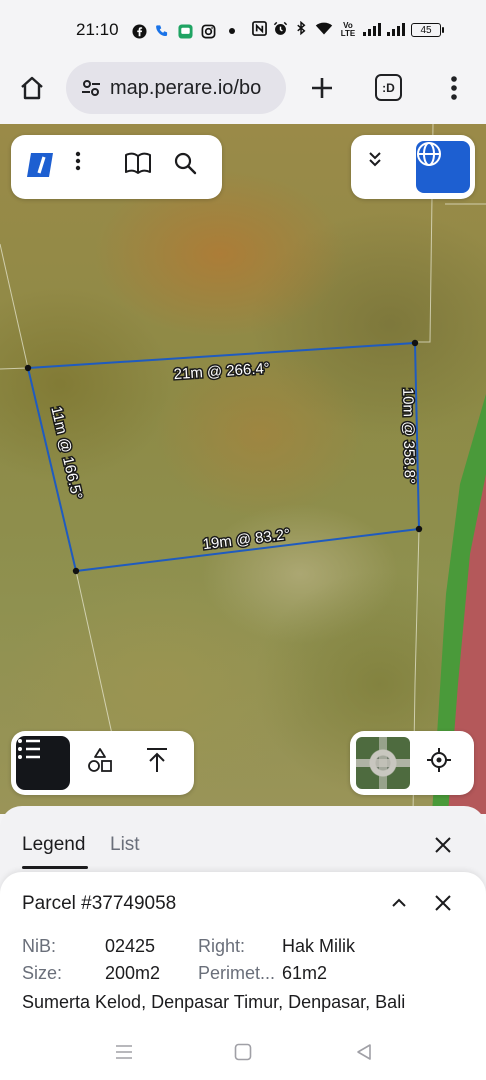  I want to click on system-nav-bar, so click(243, 1056).